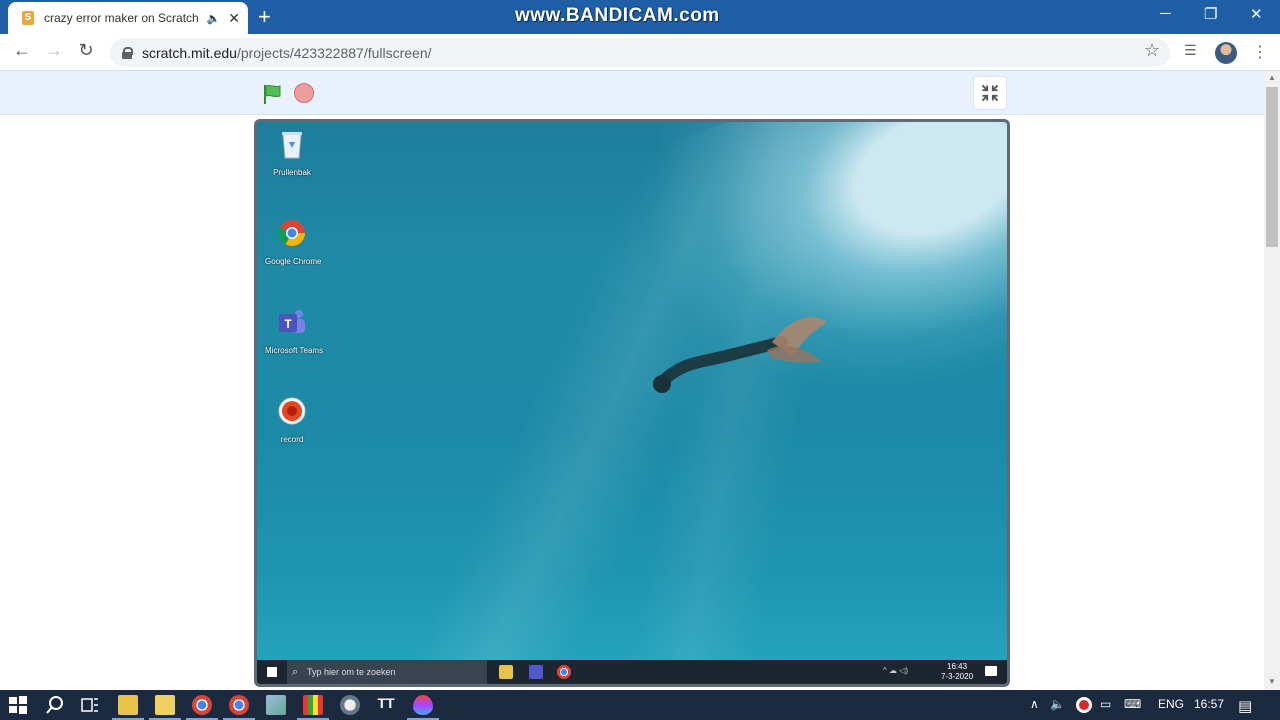  I want to click on scroll-thumb, so click(1272, 167).